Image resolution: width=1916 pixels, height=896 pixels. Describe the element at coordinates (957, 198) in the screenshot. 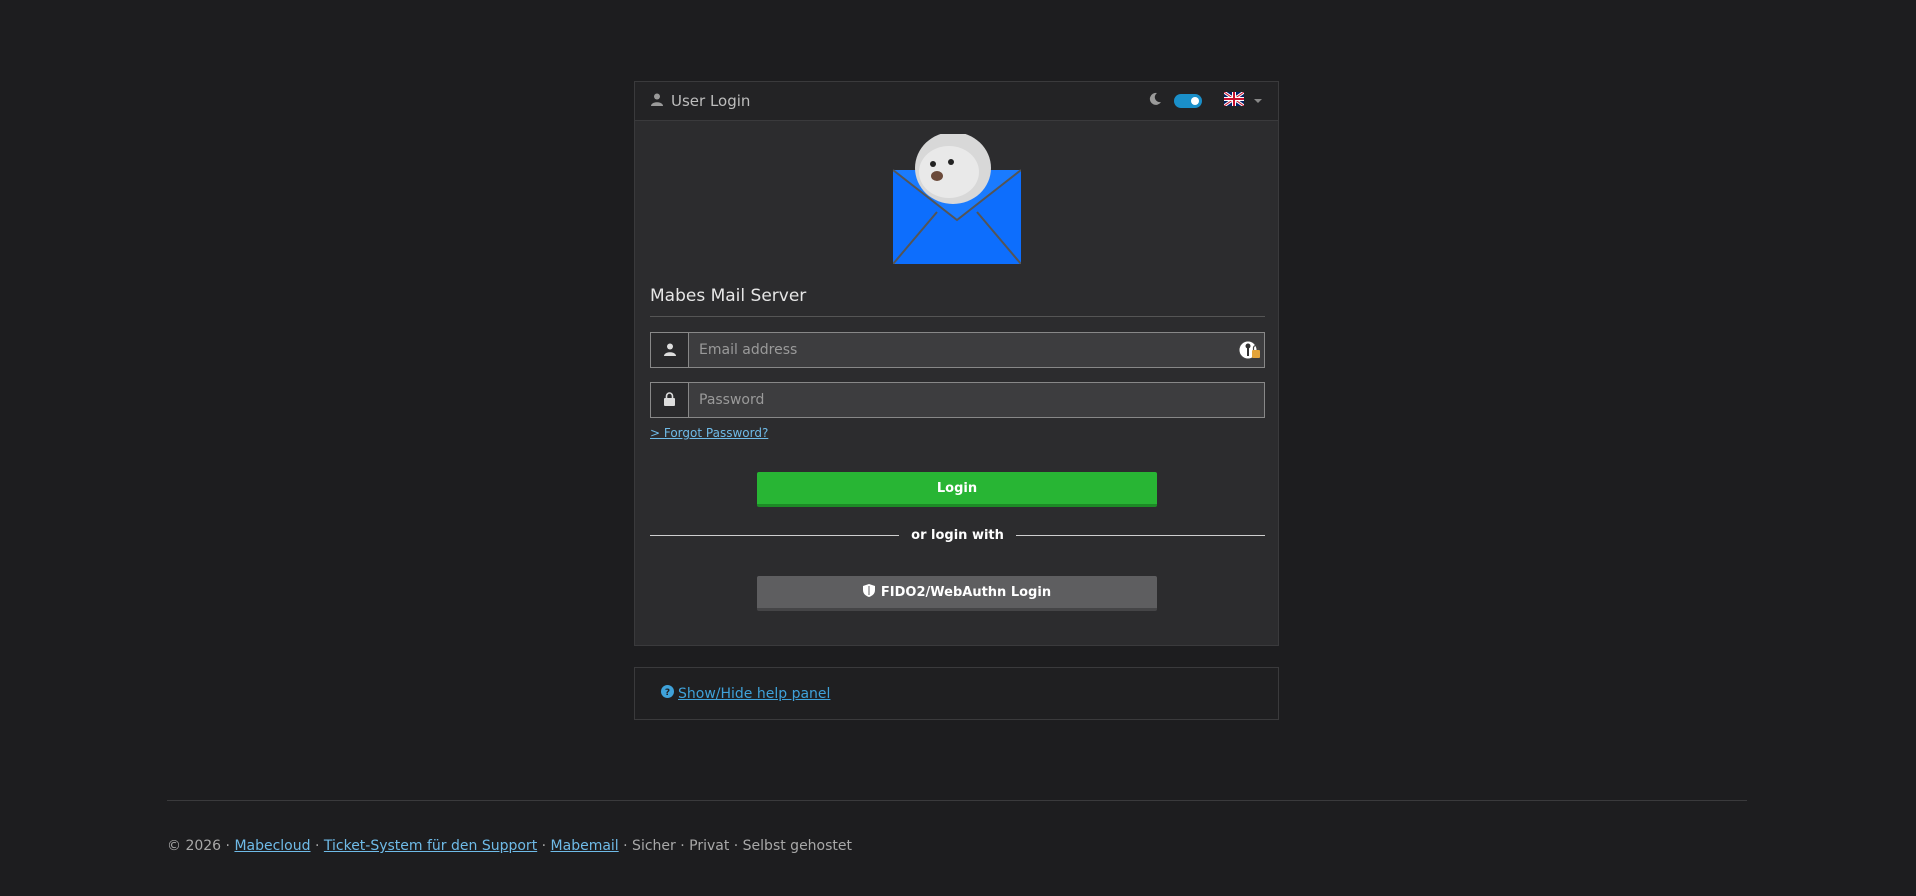

I see `brand-logo` at that location.